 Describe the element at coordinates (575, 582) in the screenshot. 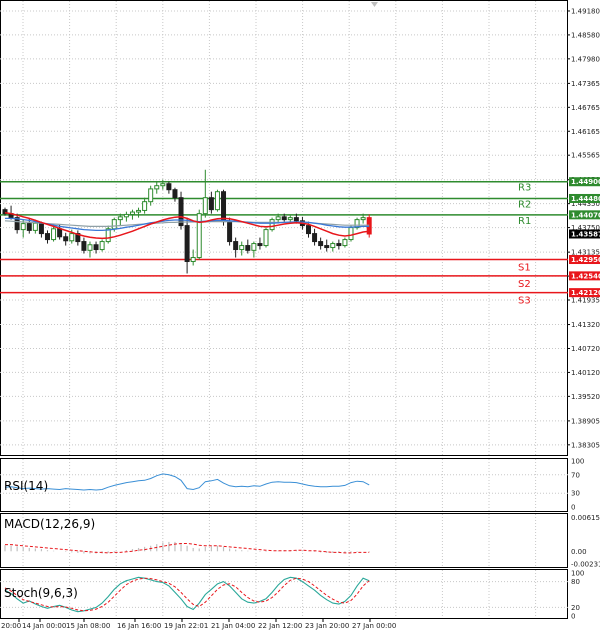

I see `stoch-axis-tick-label: 80` at that location.